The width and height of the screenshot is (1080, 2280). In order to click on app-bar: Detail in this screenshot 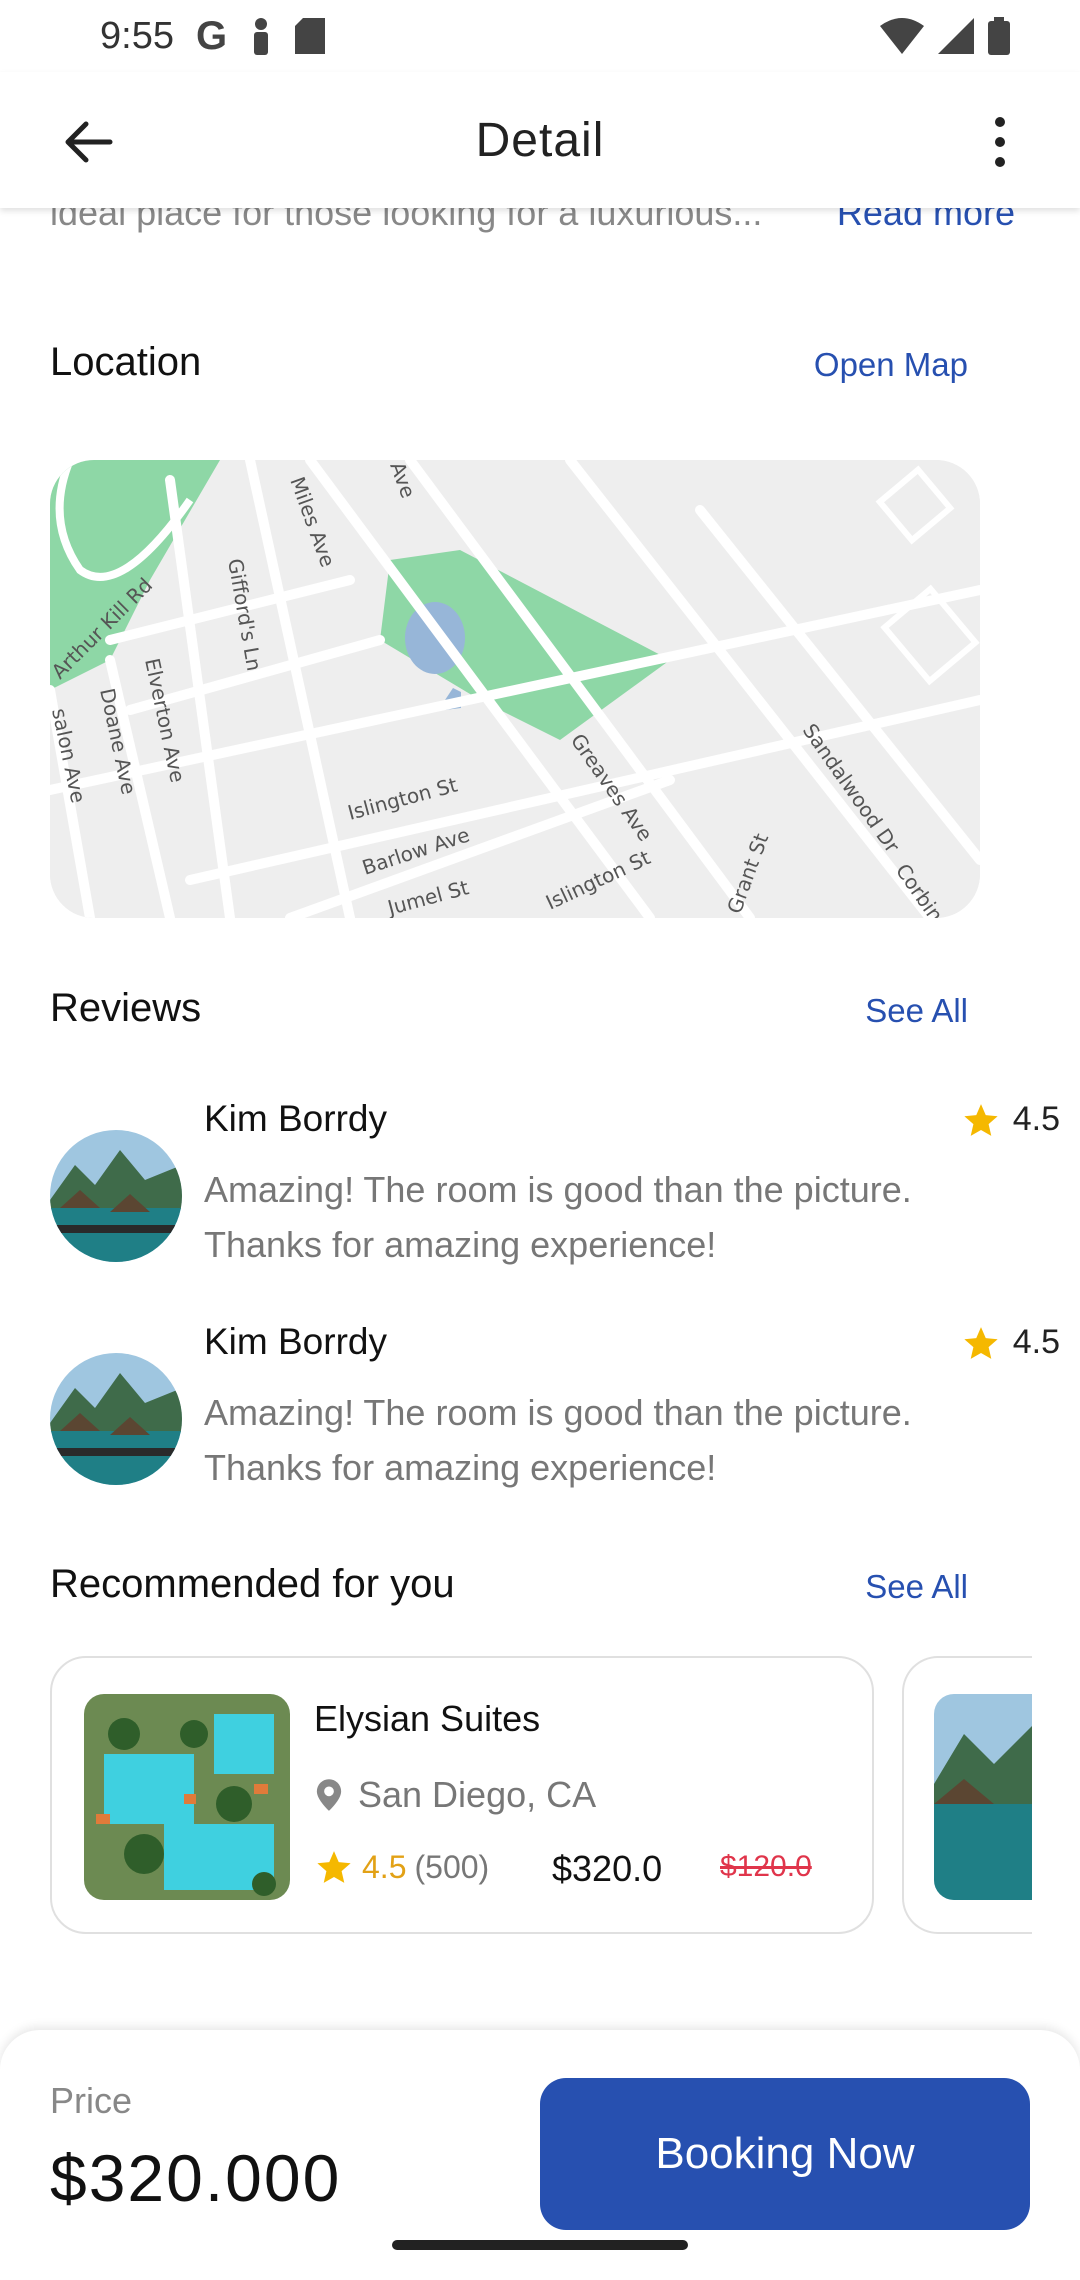, I will do `click(540, 140)`.